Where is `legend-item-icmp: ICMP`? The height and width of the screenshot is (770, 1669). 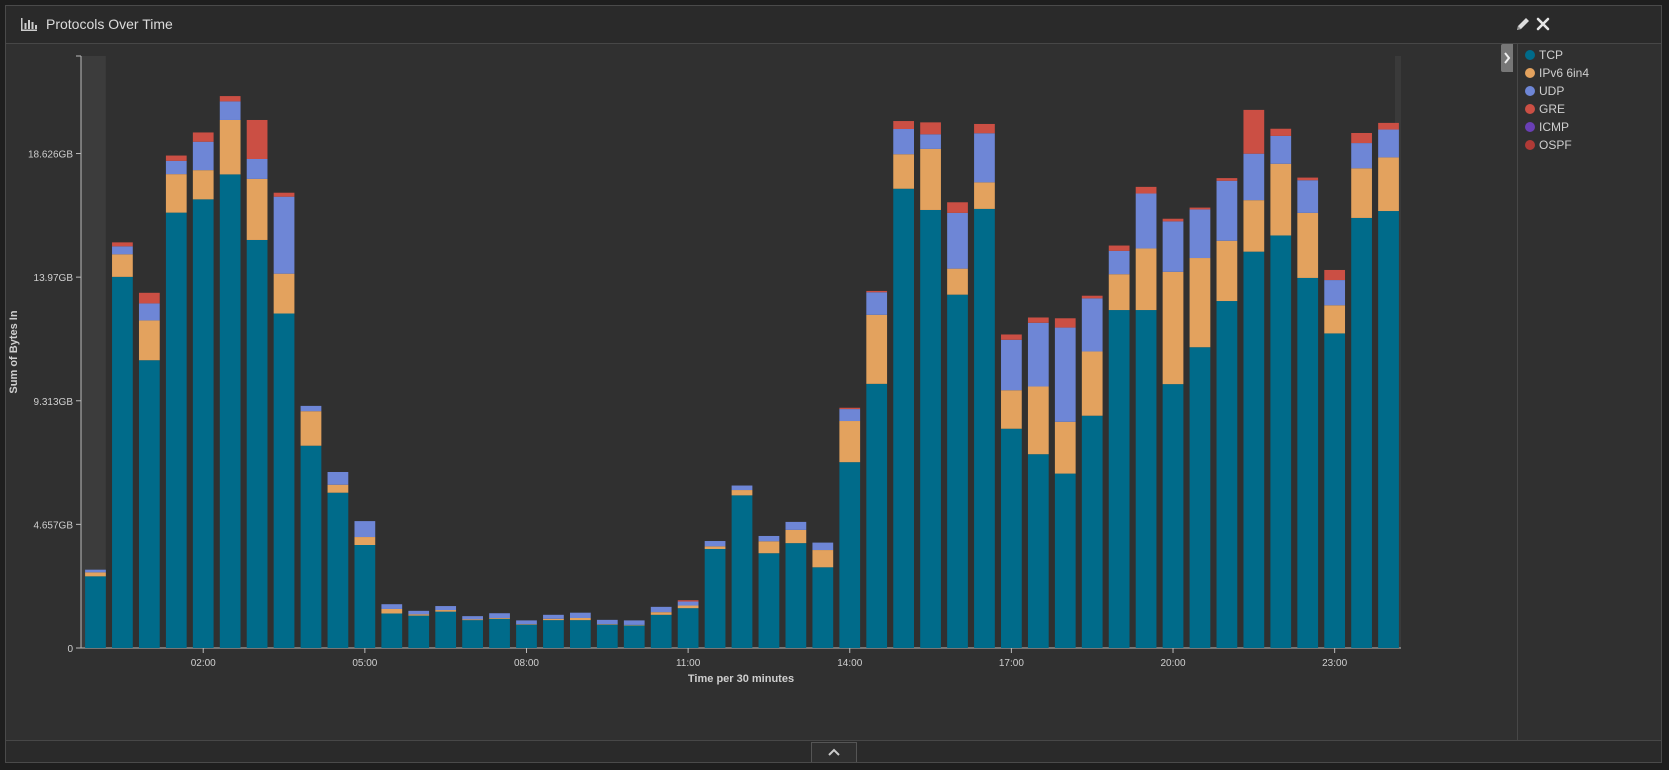
legend-item-icmp: ICMP is located at coordinates (1547, 129).